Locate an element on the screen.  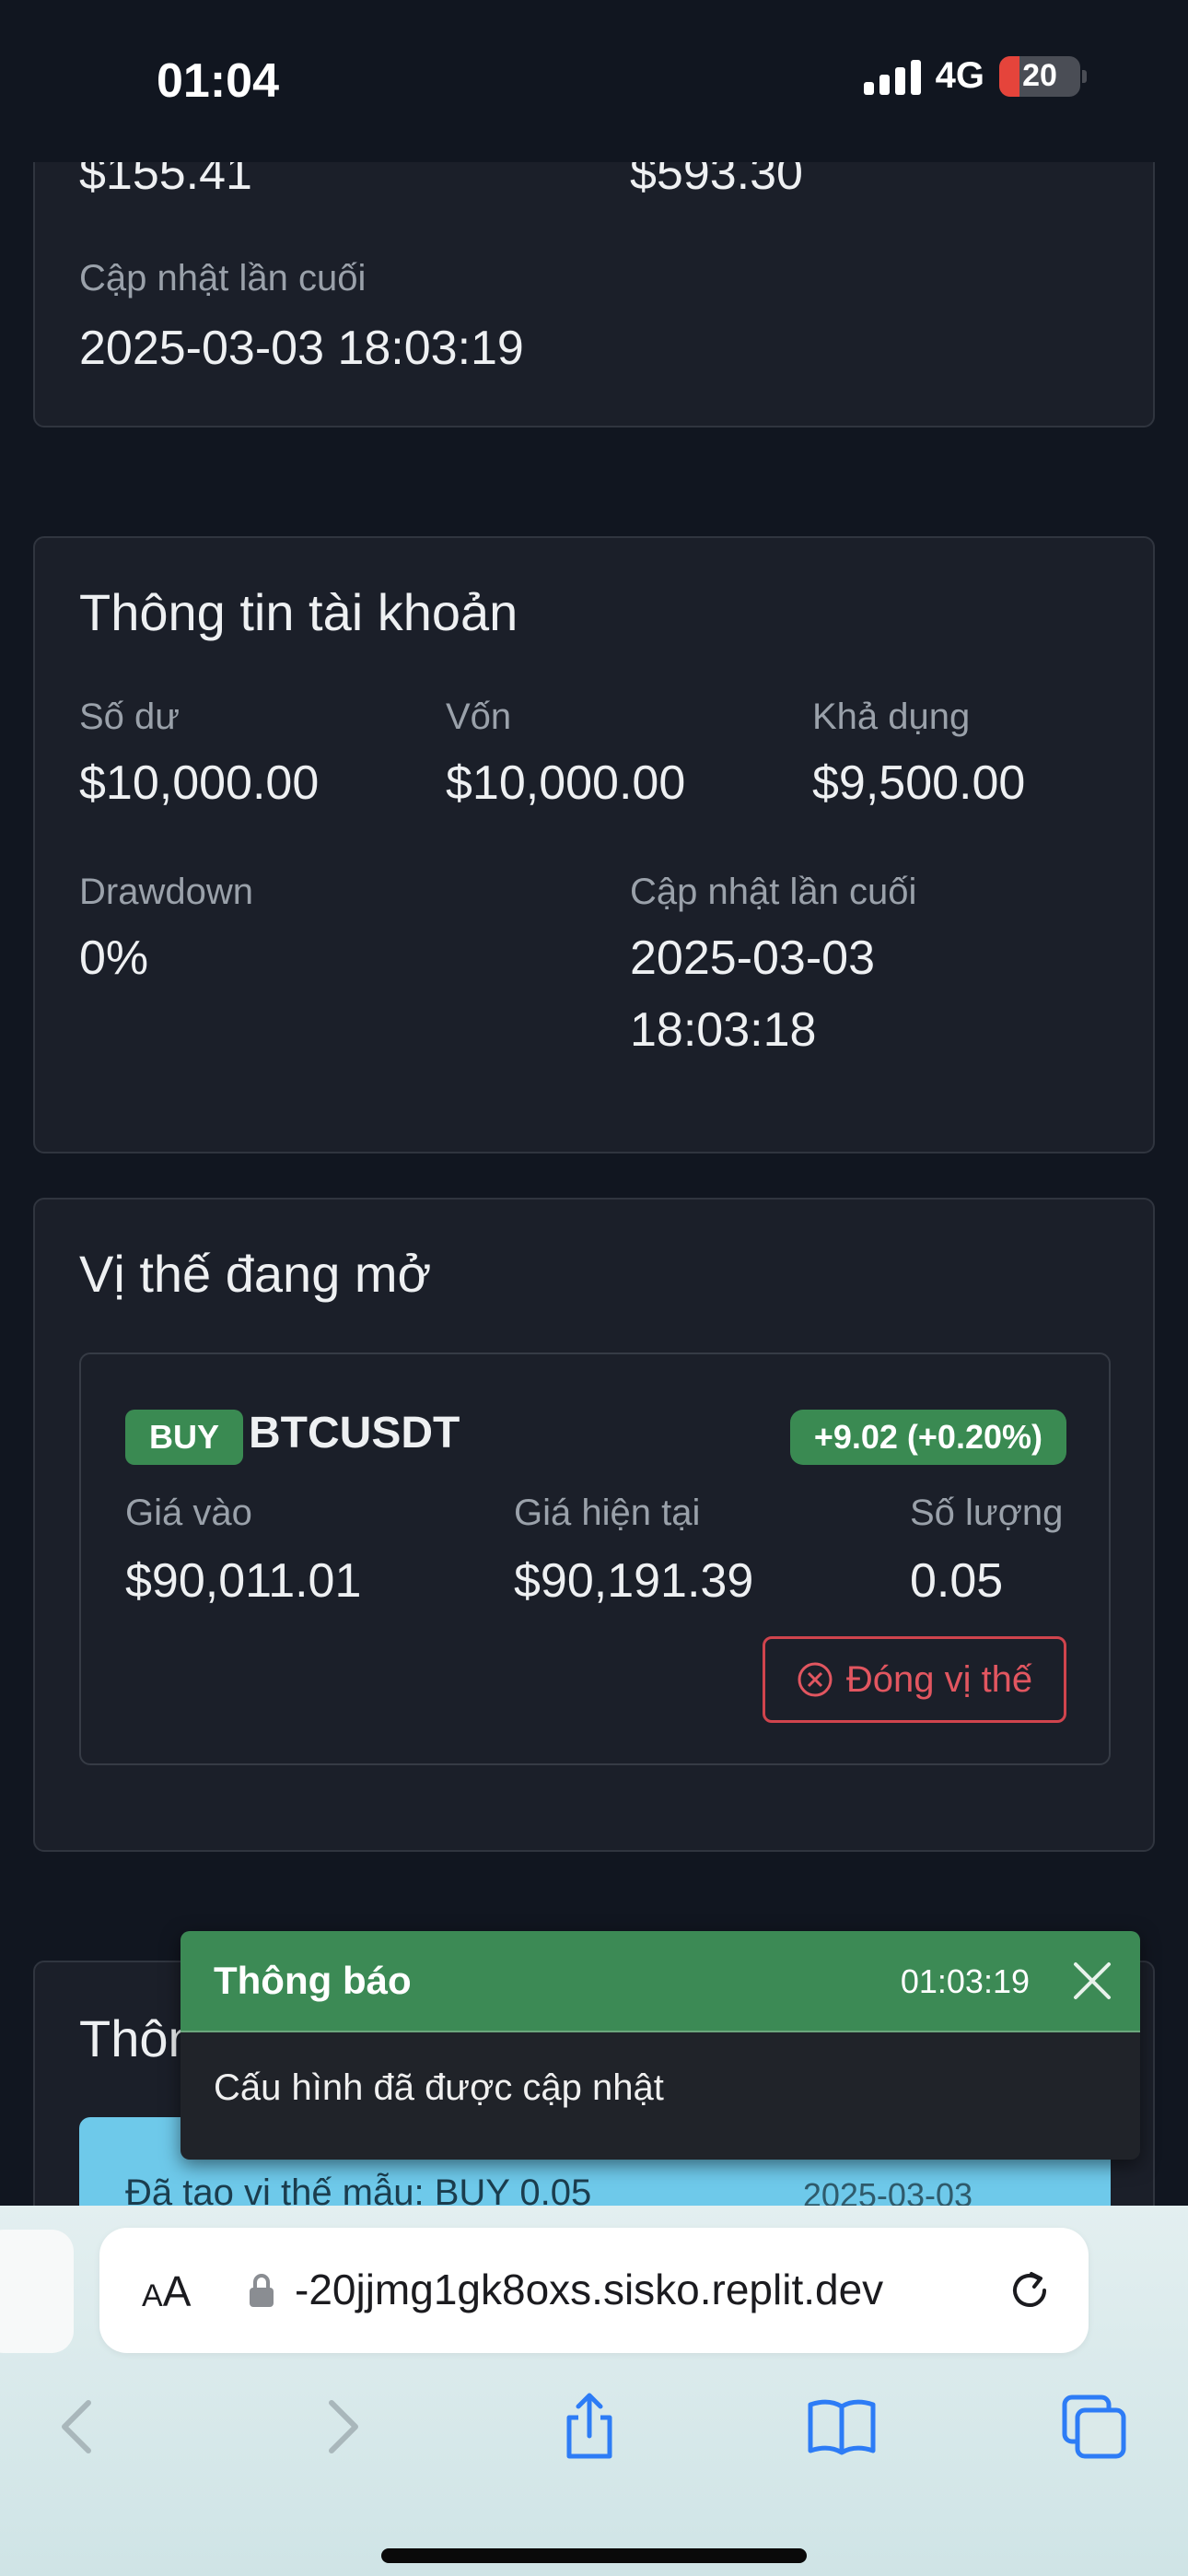
close-position-label: Đóng vị thế is located at coordinates (939, 1679).